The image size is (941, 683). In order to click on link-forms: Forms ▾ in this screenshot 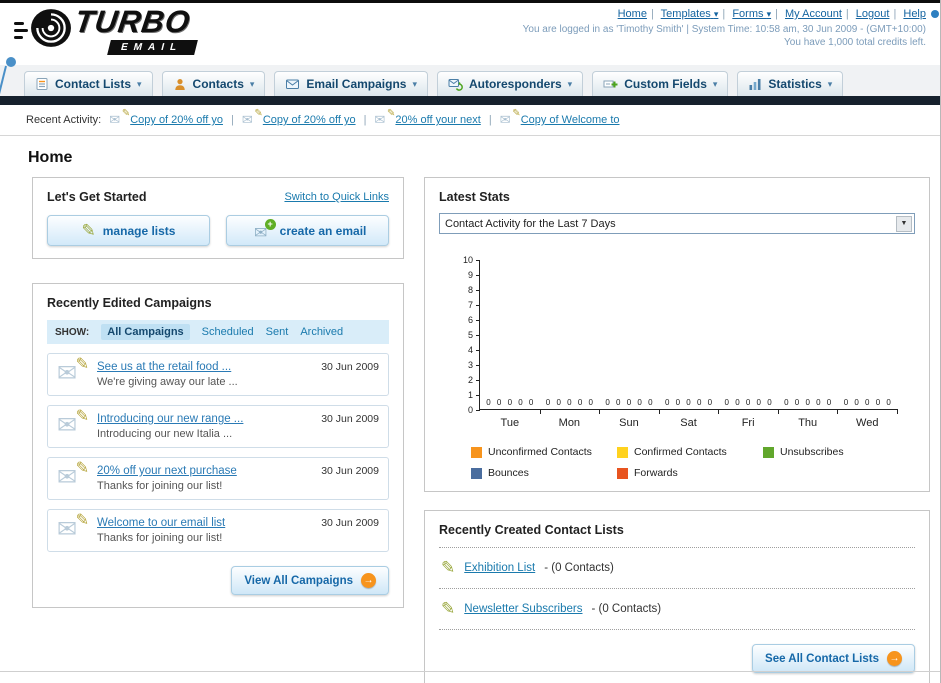, I will do `click(751, 14)`.